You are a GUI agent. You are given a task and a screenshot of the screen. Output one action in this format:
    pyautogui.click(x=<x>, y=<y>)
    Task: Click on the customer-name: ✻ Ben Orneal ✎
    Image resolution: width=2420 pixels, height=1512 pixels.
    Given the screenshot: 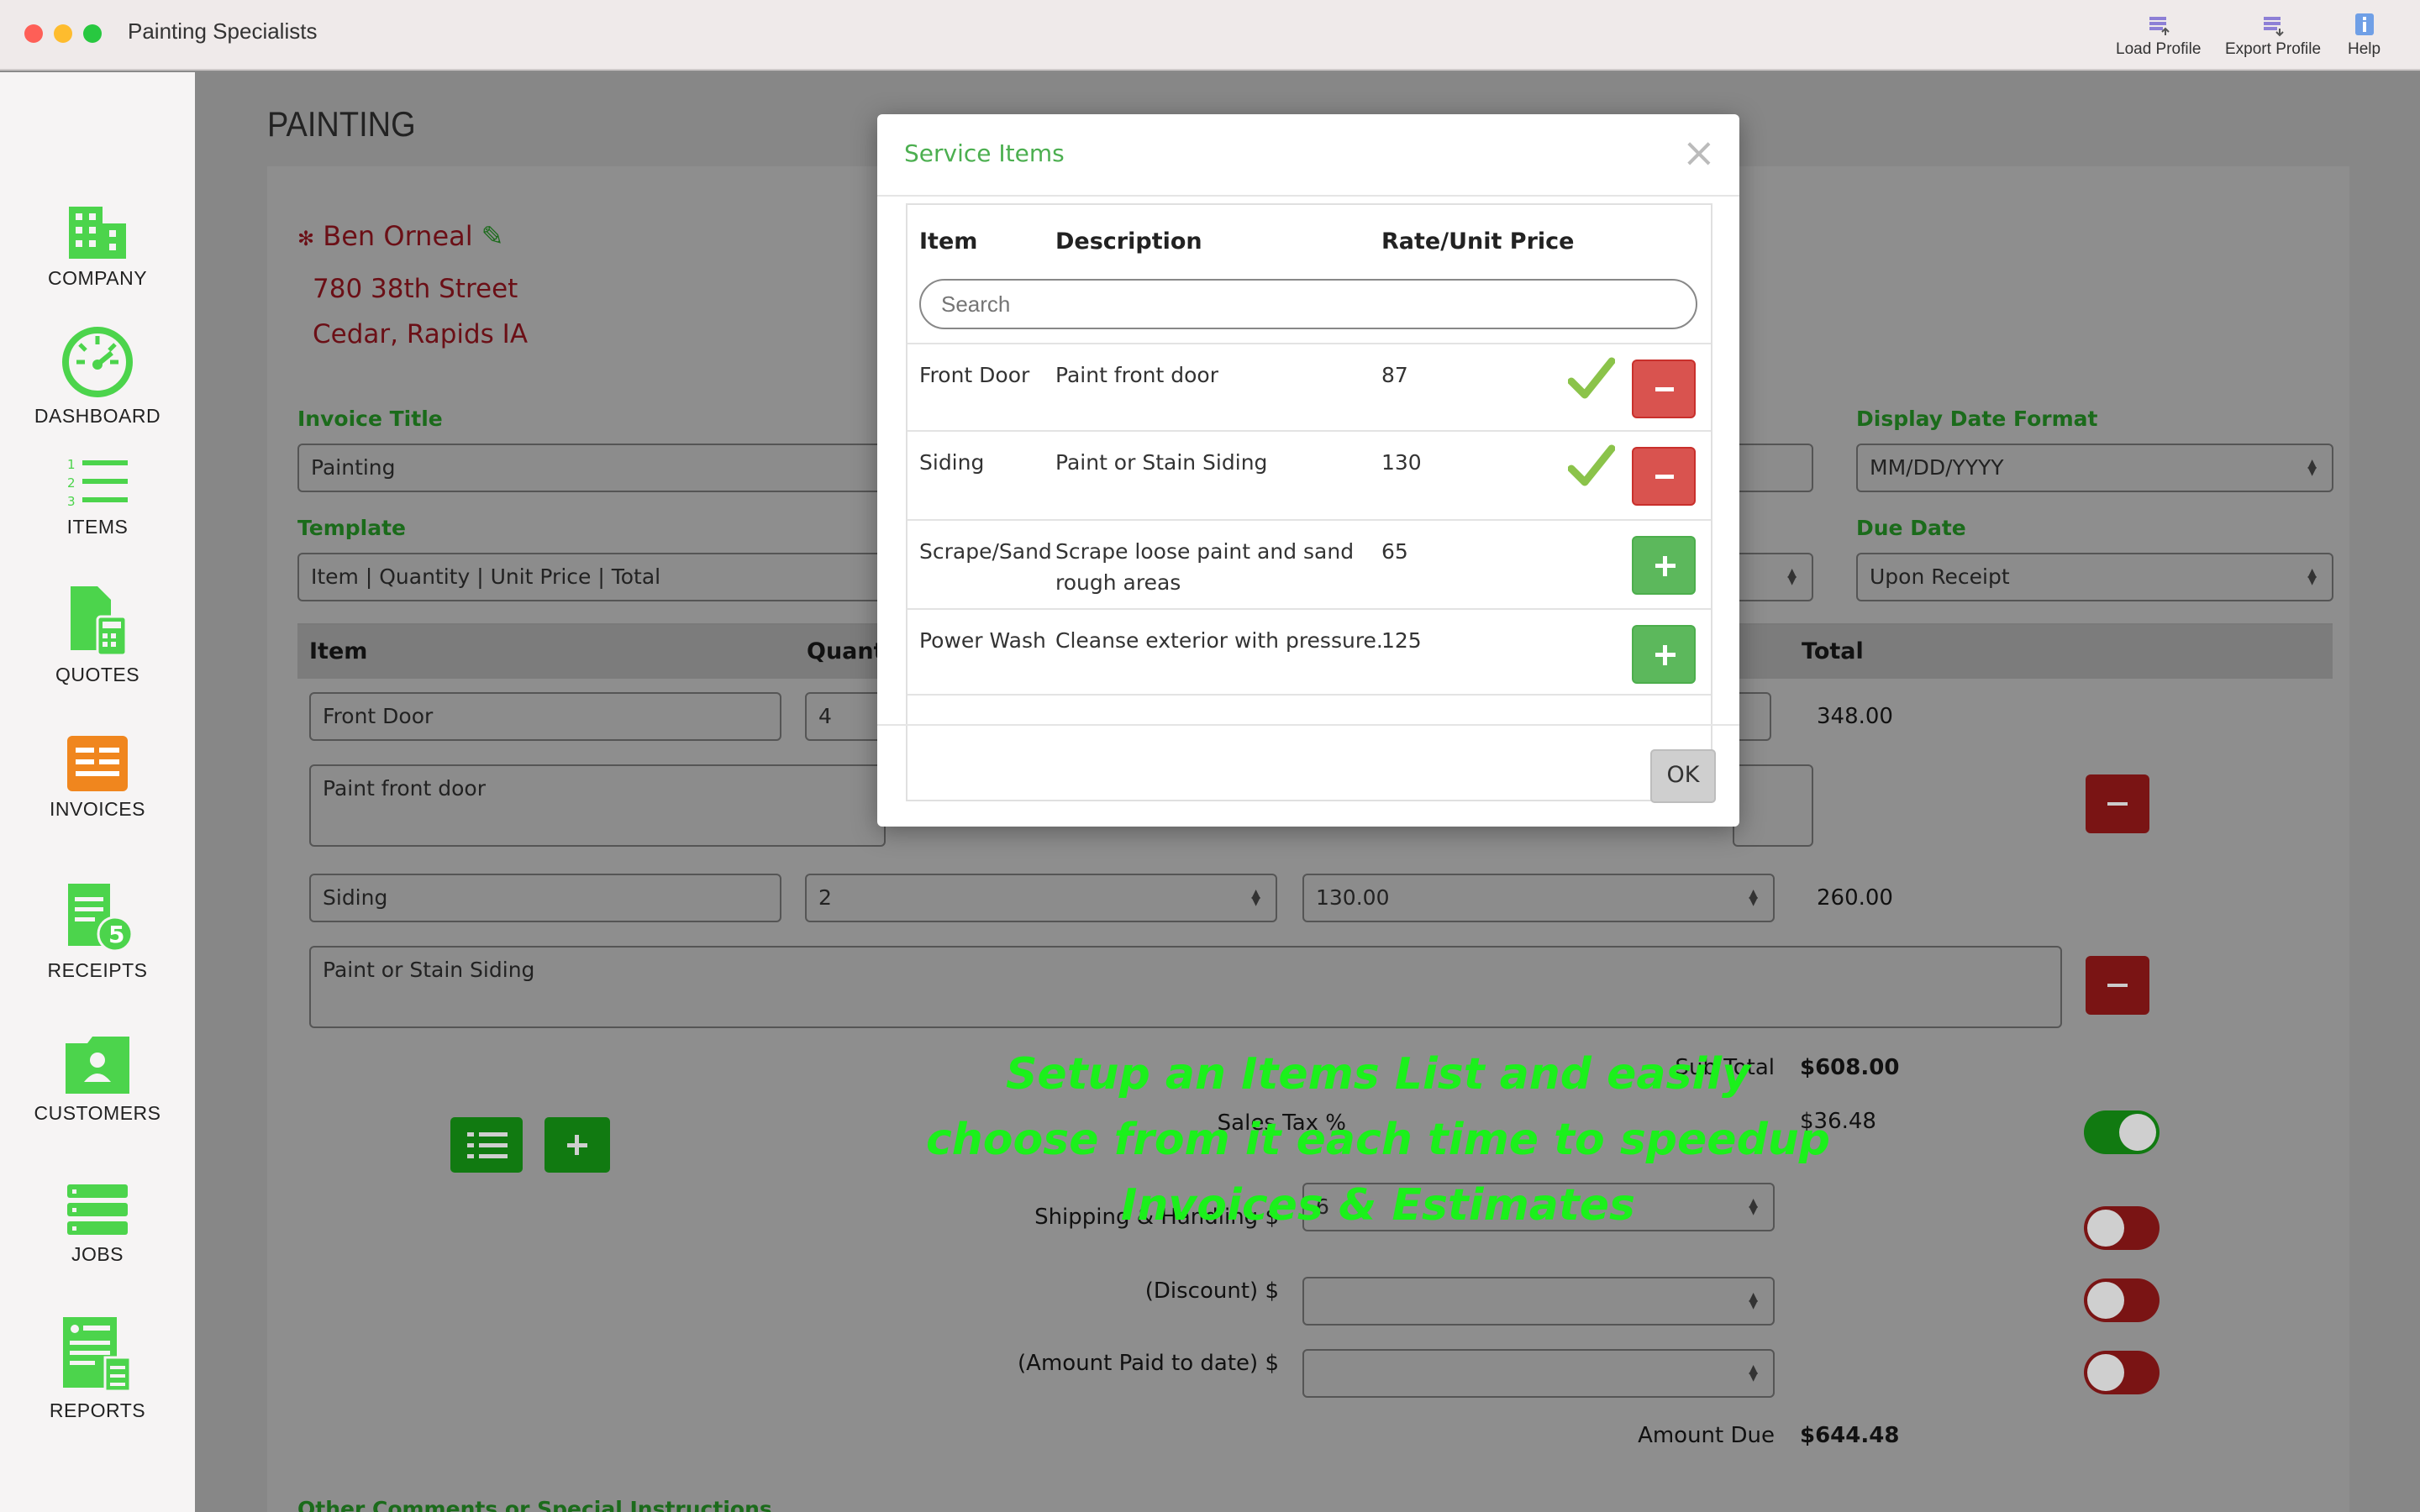 What is the action you would take?
    pyautogui.click(x=400, y=236)
    